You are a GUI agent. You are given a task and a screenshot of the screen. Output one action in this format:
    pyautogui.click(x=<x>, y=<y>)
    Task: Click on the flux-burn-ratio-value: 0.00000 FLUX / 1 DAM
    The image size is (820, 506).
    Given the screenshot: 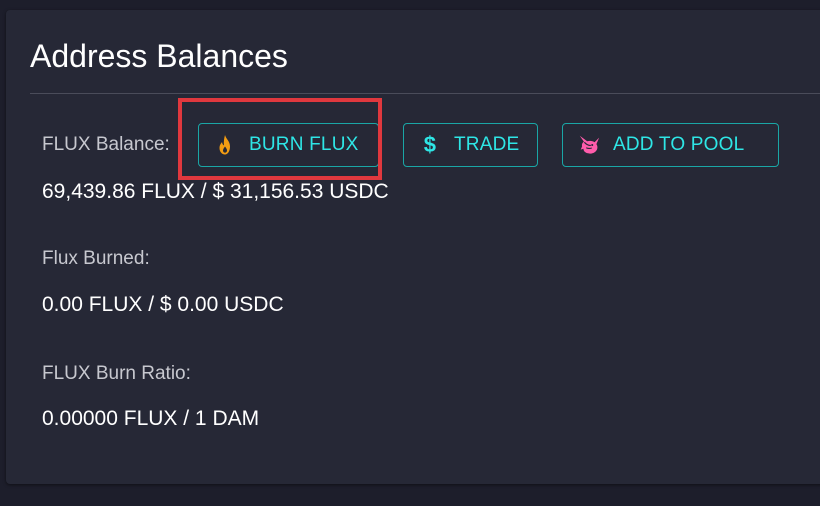 What is the action you would take?
    pyautogui.click(x=151, y=418)
    